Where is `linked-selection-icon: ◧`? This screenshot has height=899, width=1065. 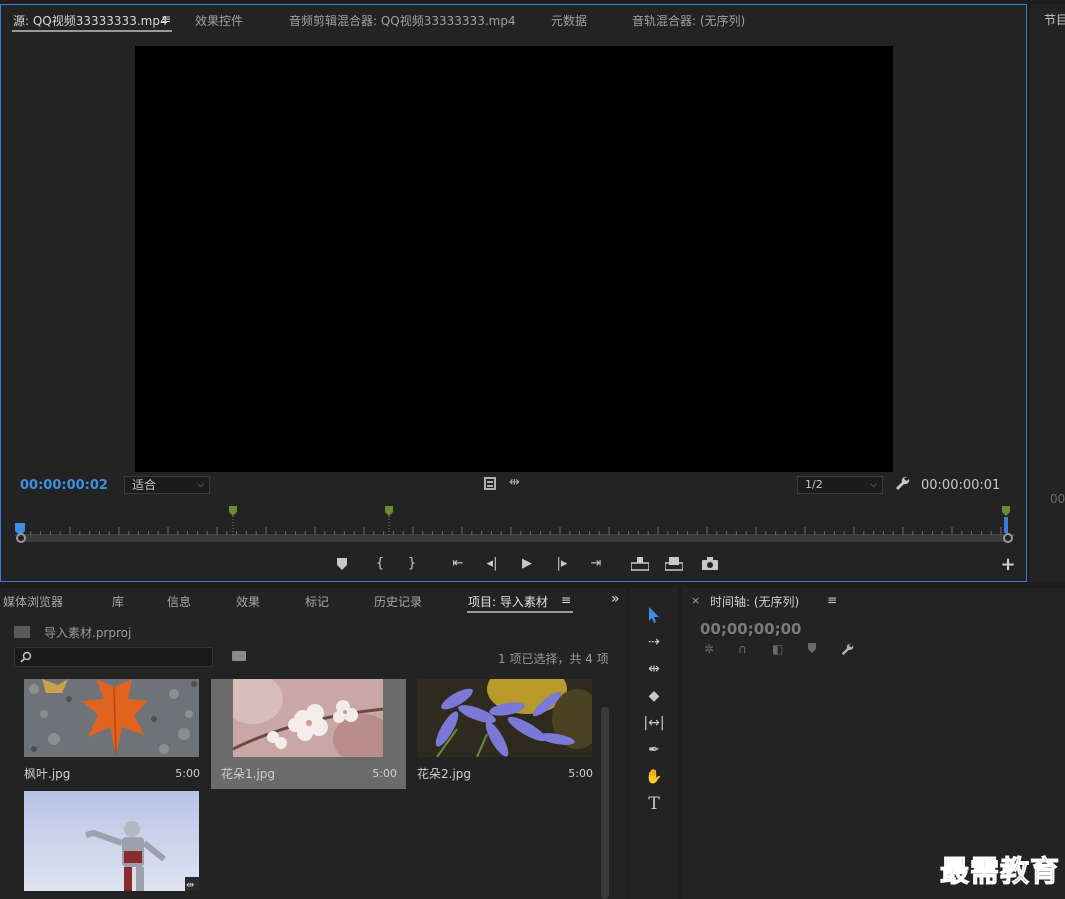
linked-selection-icon: ◧ is located at coordinates (777, 649).